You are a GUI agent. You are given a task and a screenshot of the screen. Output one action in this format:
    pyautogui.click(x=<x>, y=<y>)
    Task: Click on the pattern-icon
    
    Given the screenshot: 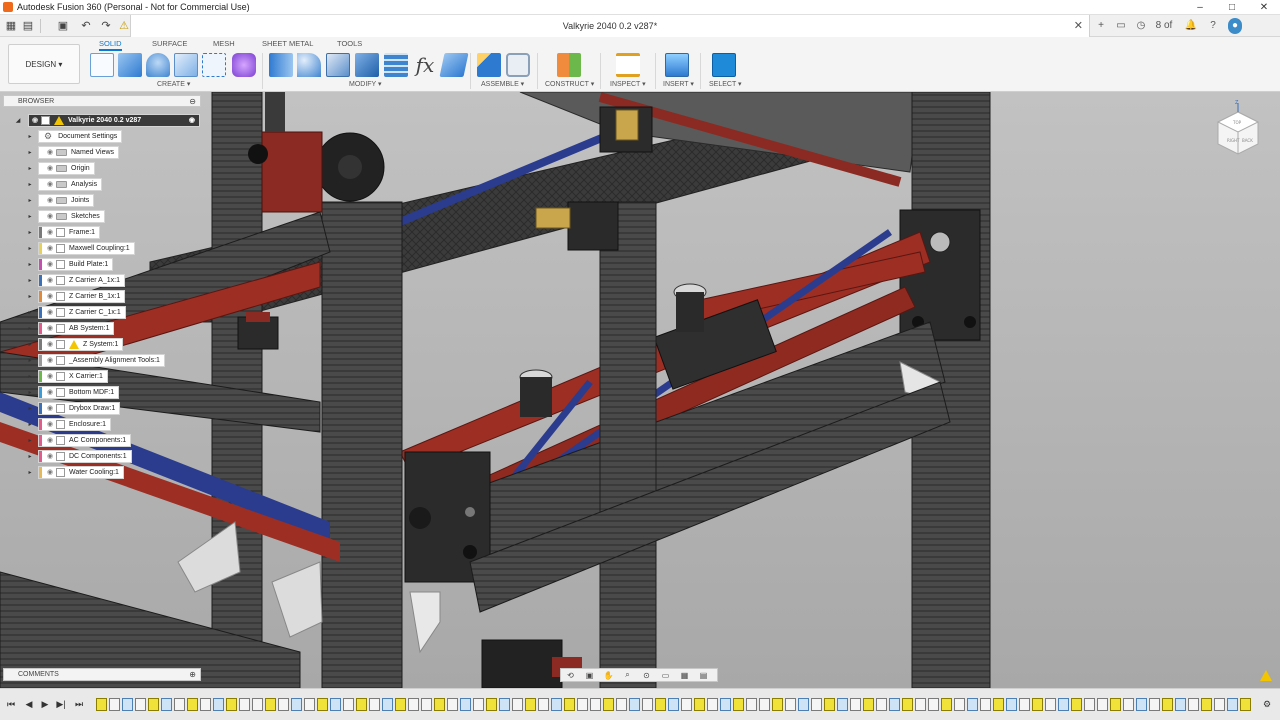 What is the action you would take?
    pyautogui.click(x=214, y=65)
    